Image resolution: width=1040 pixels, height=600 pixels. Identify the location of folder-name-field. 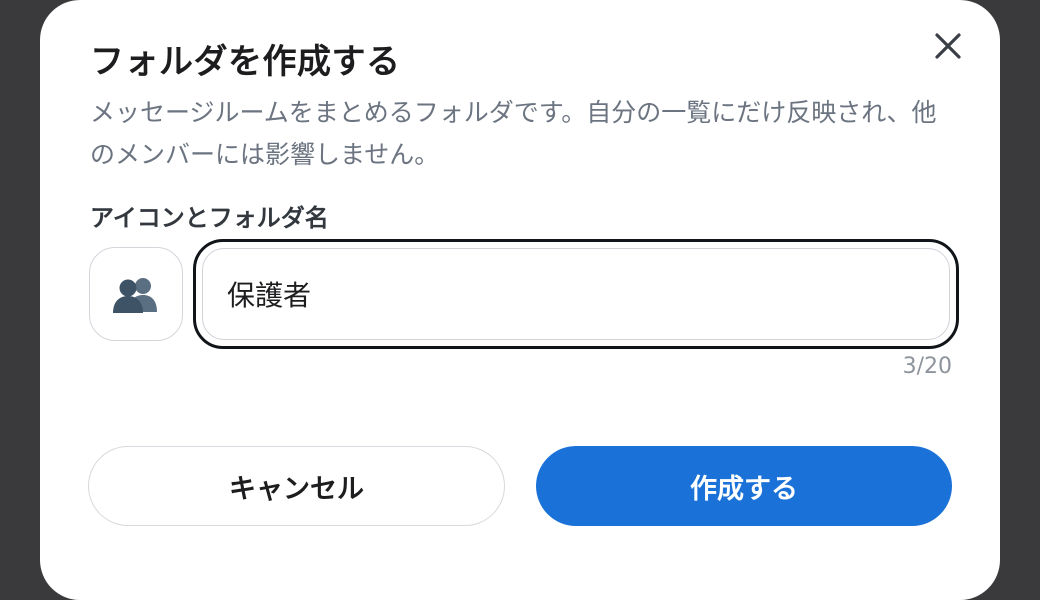
(576, 294).